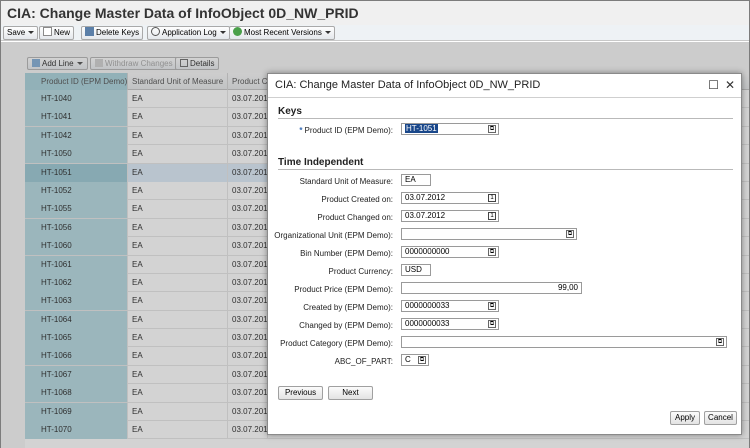  I want to click on keys-section-title: Keys, so click(290, 111).